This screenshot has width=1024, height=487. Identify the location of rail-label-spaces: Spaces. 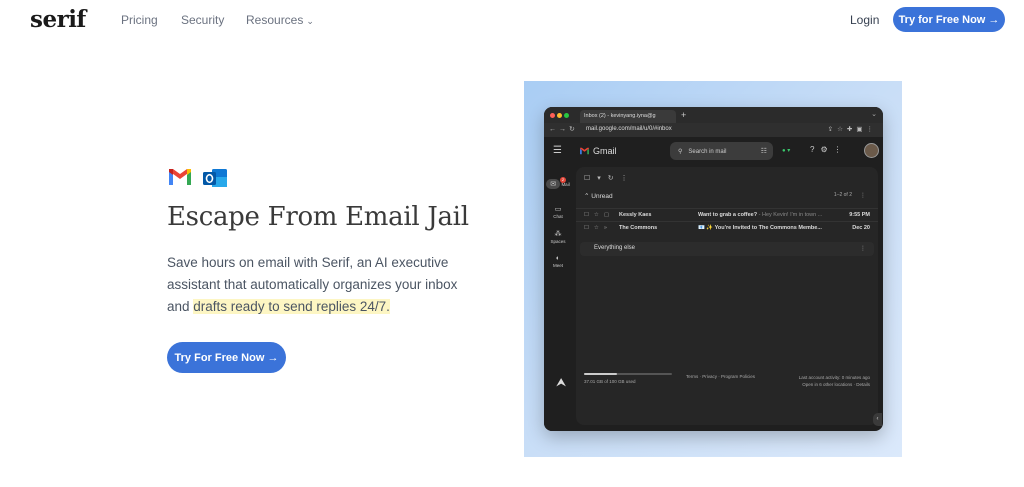
(558, 241).